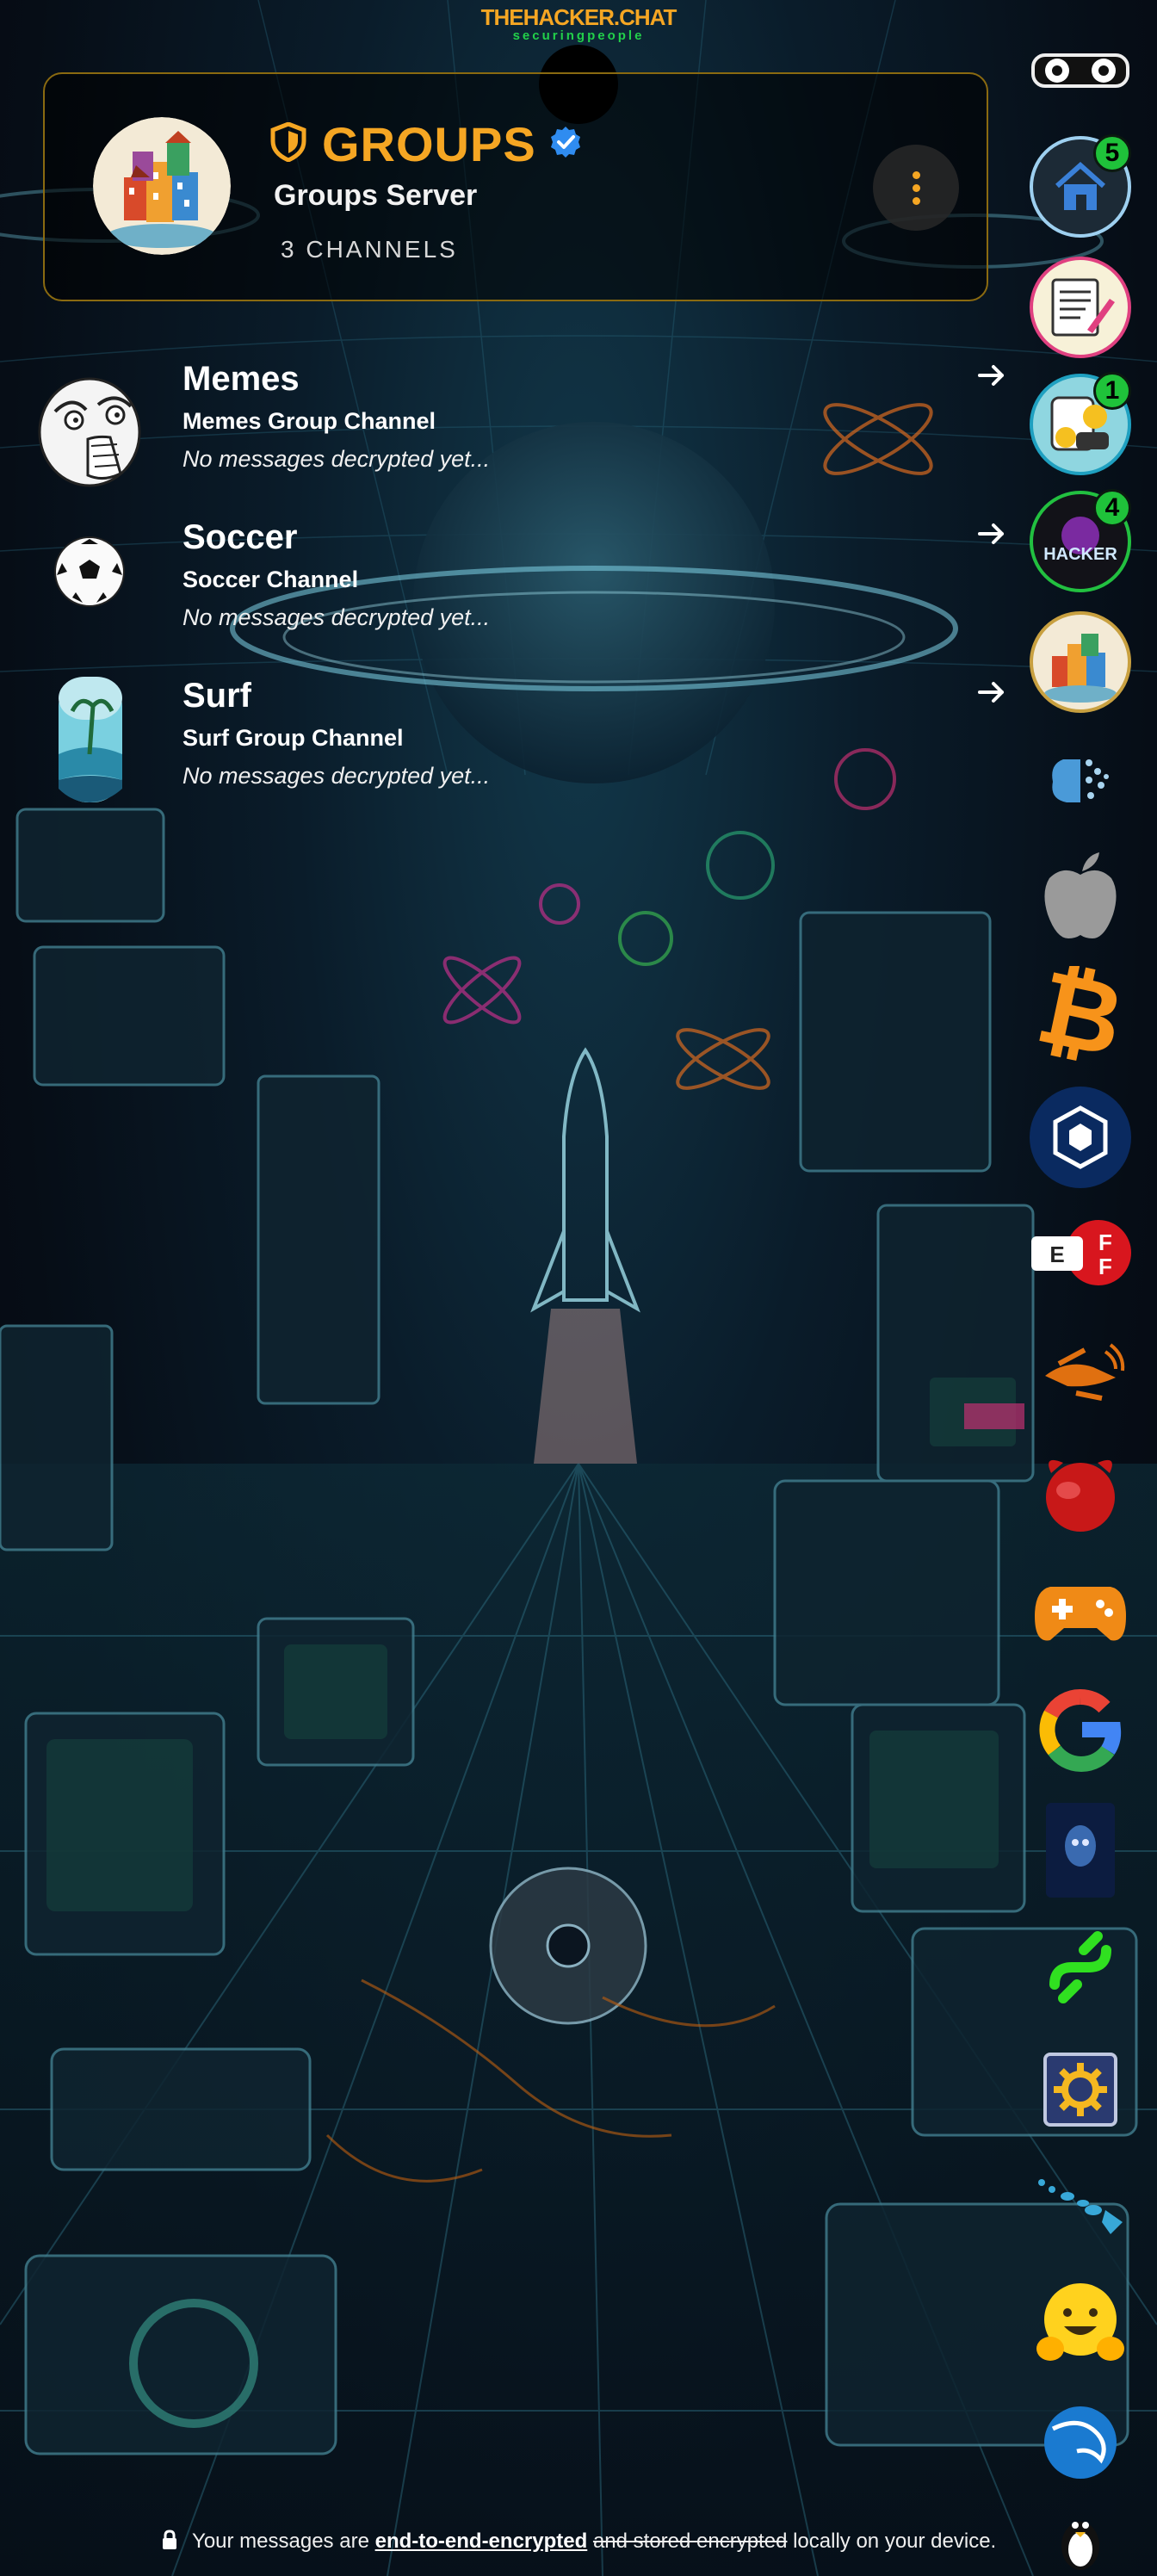 The width and height of the screenshot is (1157, 2576). I want to click on channel-name: Surf, so click(217, 696).